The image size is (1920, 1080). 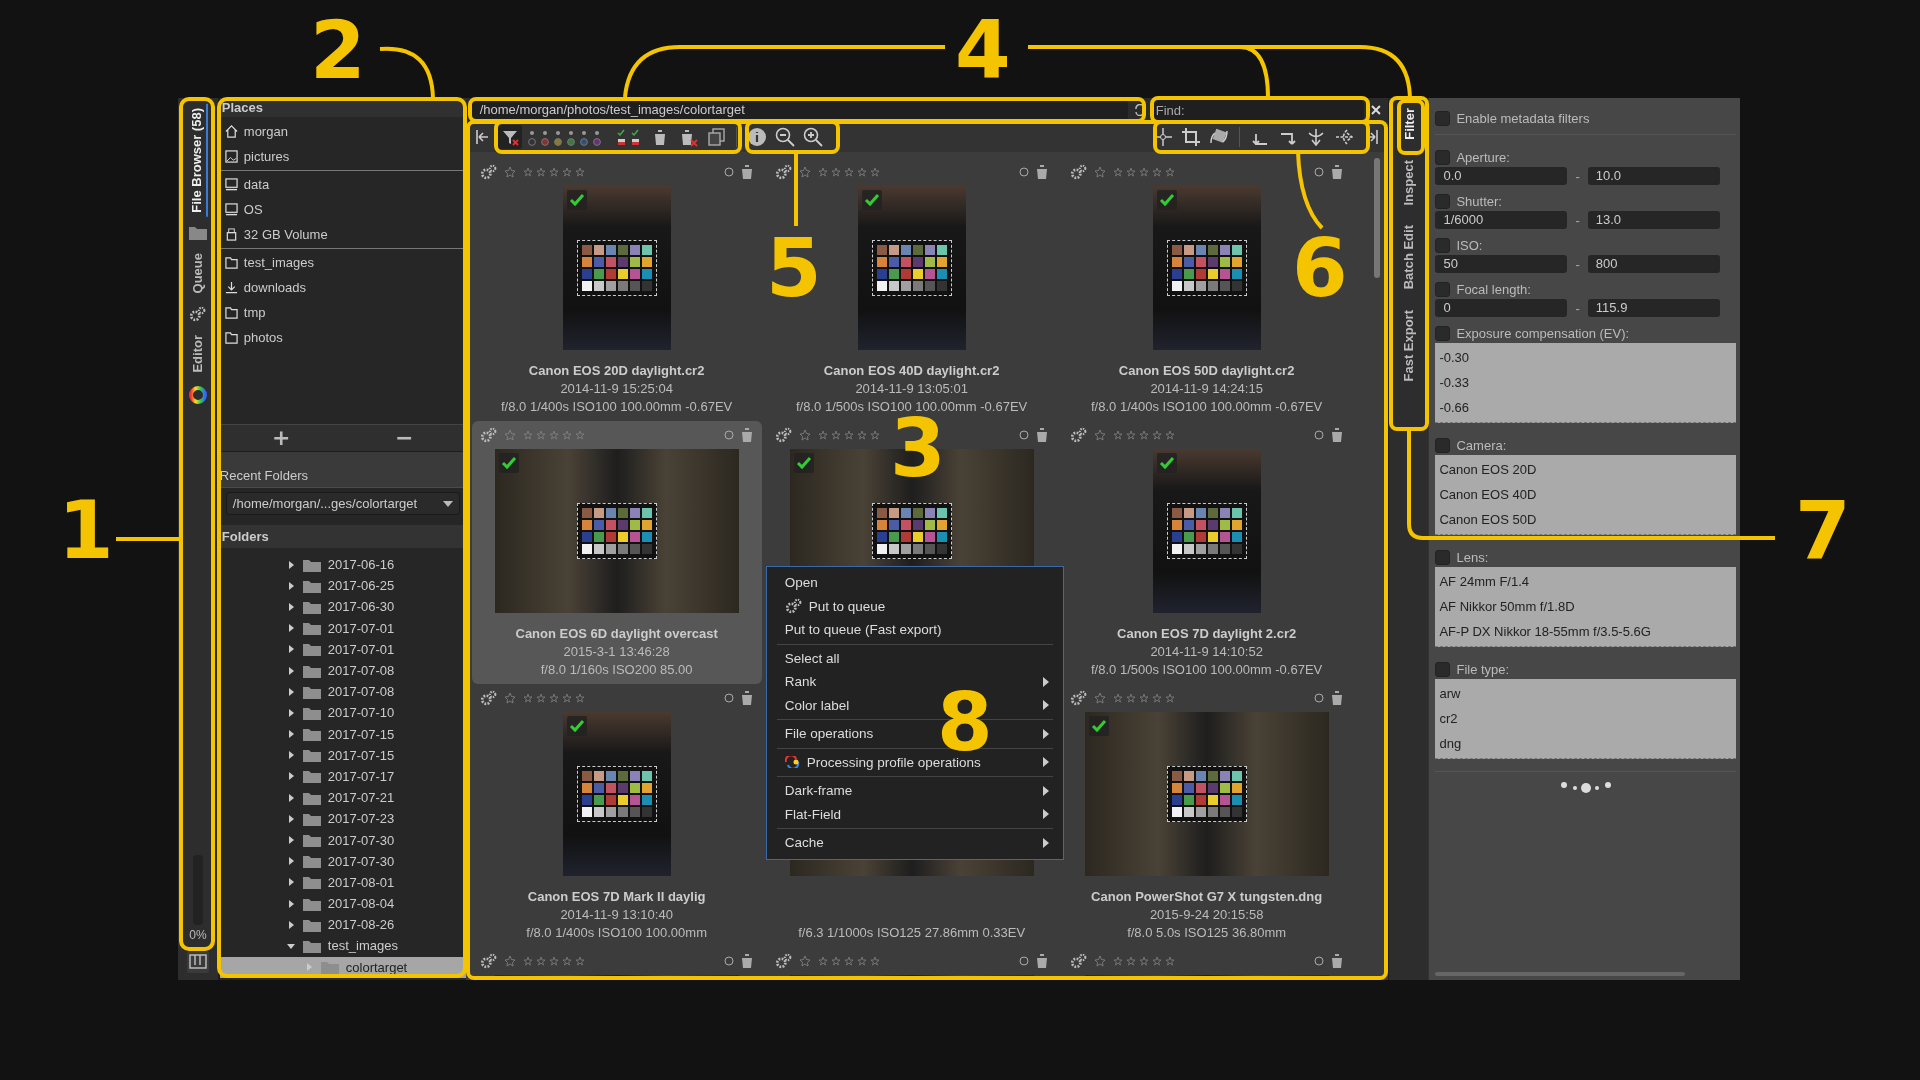 What do you see at coordinates (342, 776) in the screenshot?
I see `folder-tree-item: 2017-07-17` at bounding box center [342, 776].